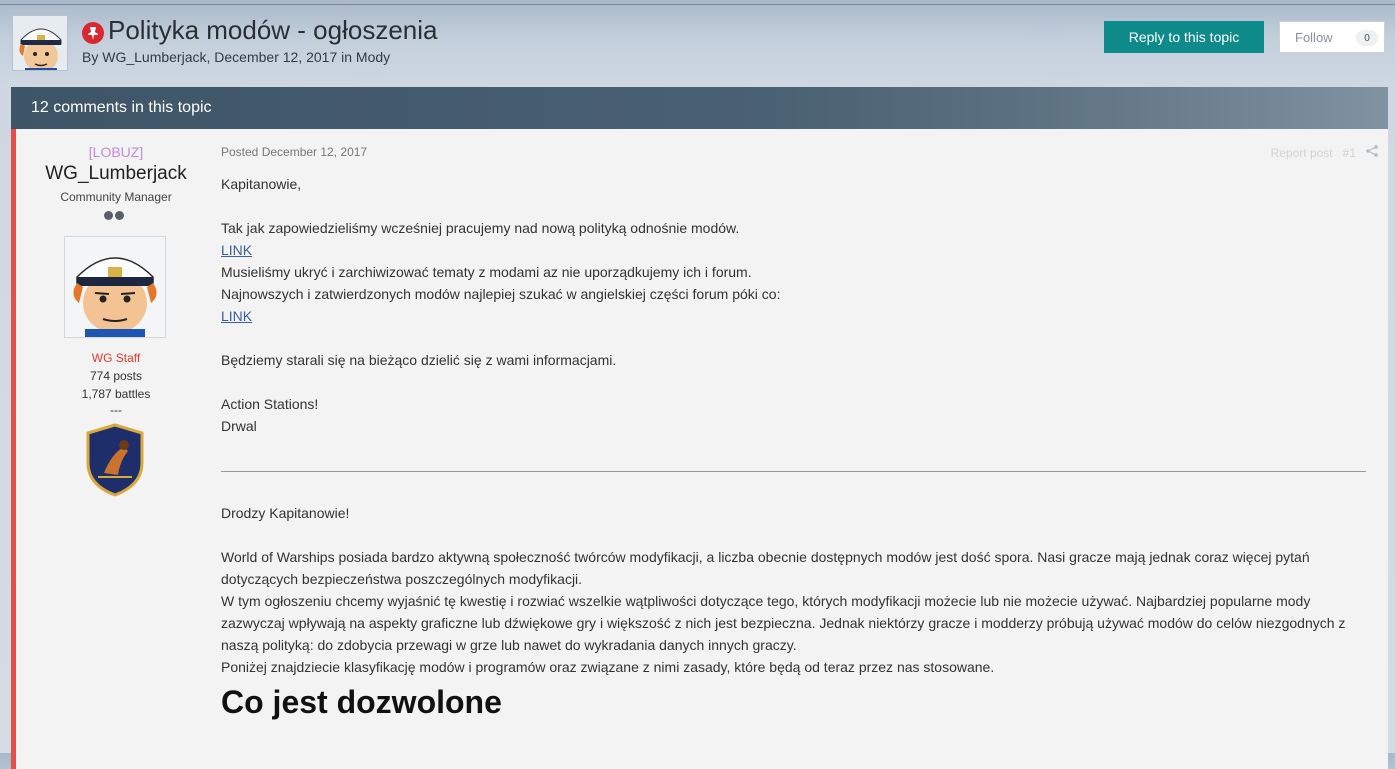 The width and height of the screenshot is (1395, 769). Describe the element at coordinates (116, 376) in the screenshot. I see `author-post-count: 774 posts` at that location.